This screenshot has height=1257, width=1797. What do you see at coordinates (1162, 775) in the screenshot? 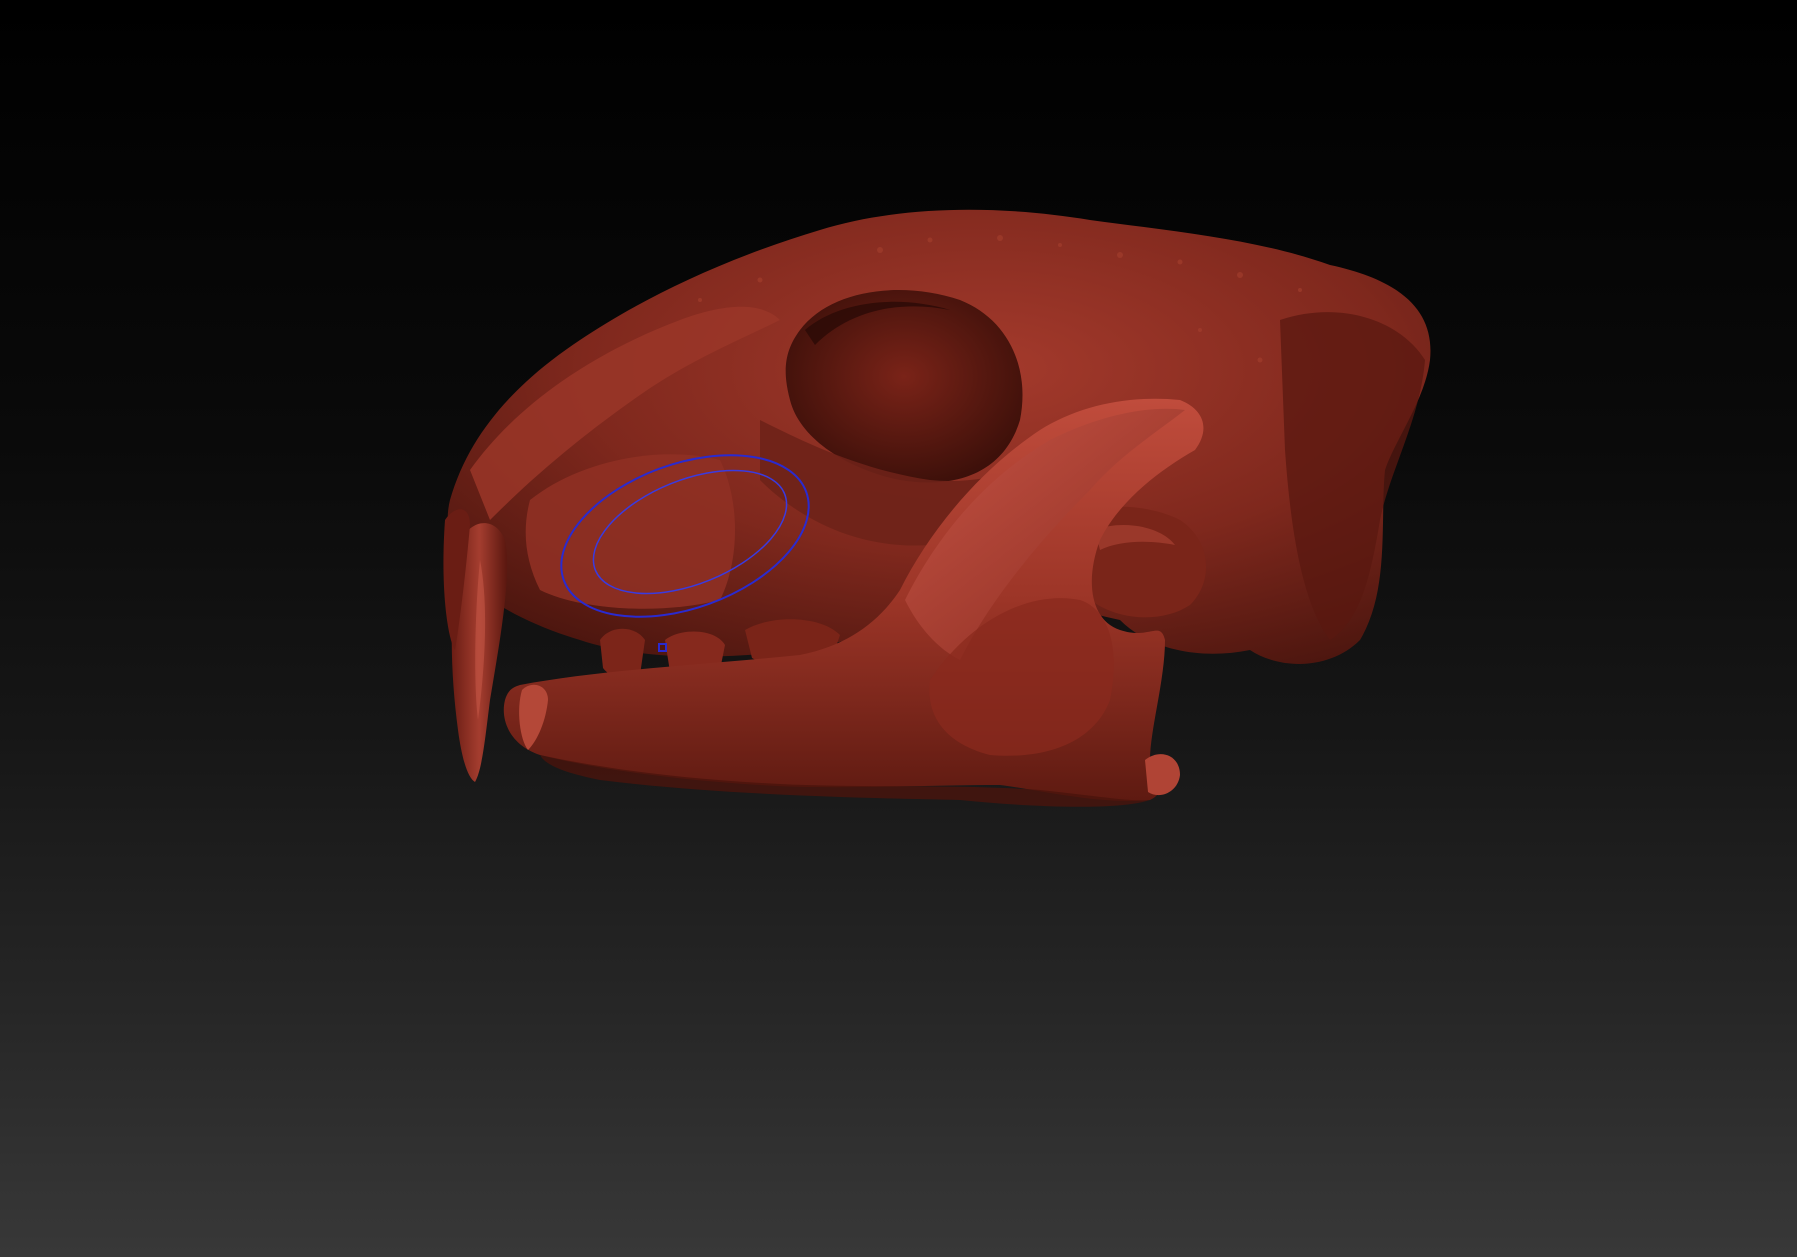
I see `mandible-condyle` at bounding box center [1162, 775].